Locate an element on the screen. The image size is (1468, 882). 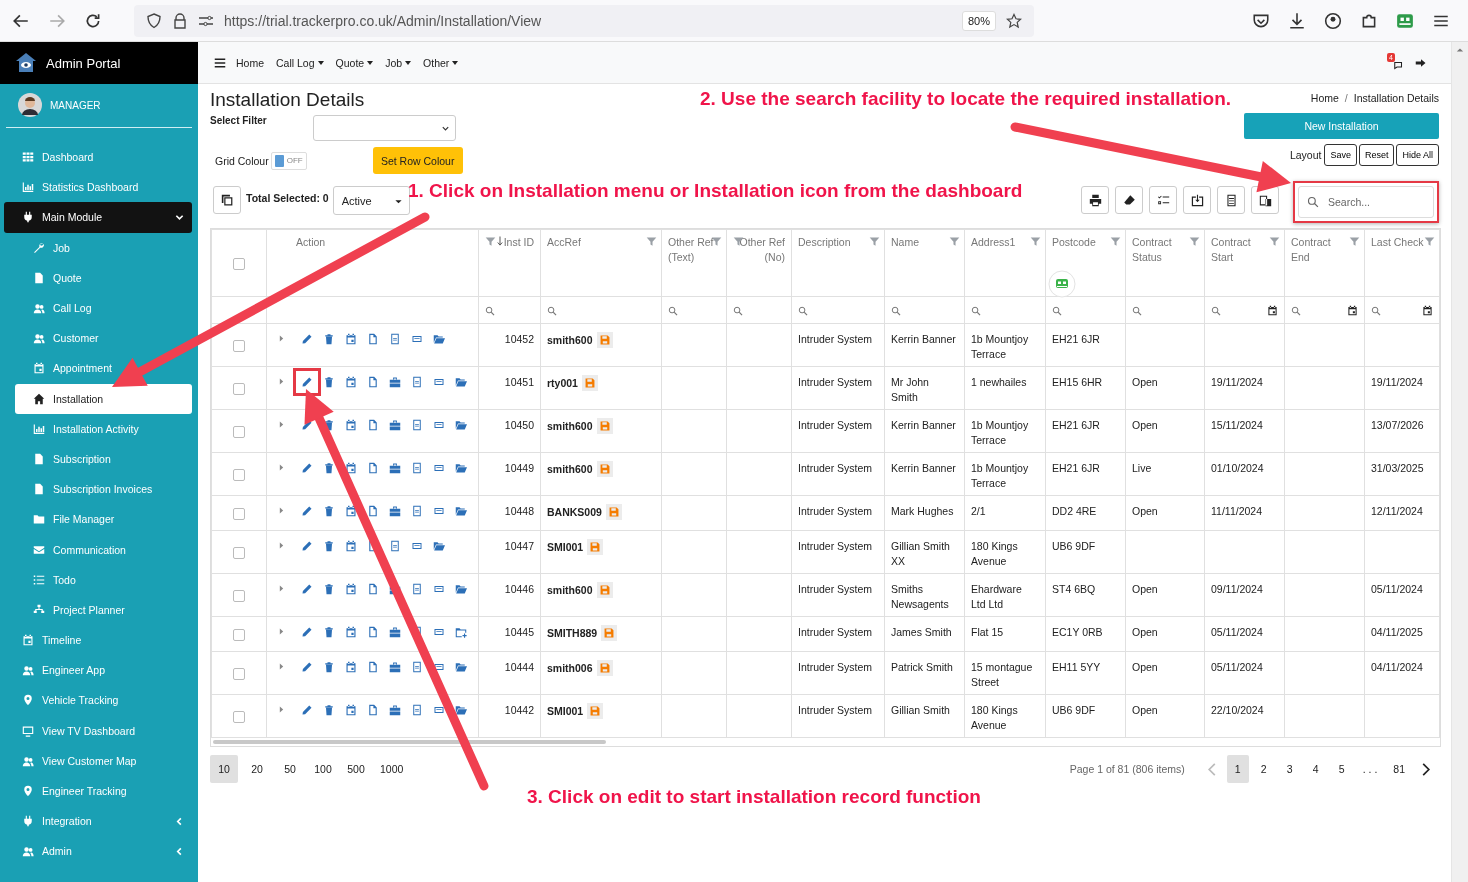
select-all-checkbox is located at coordinates (239, 263).